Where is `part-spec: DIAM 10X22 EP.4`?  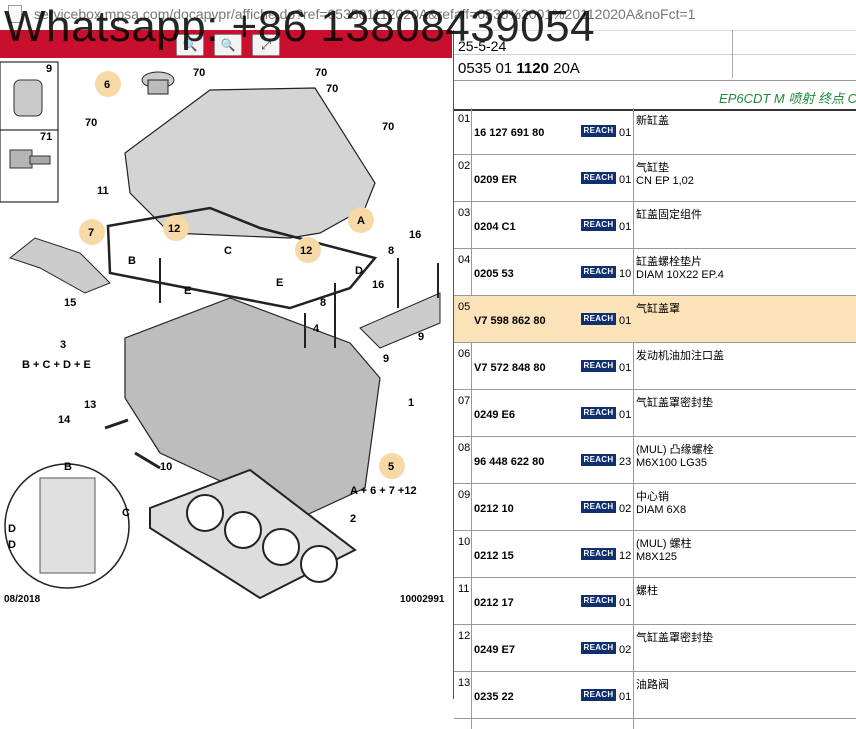
part-spec: DIAM 10X22 EP.4 is located at coordinates (680, 275).